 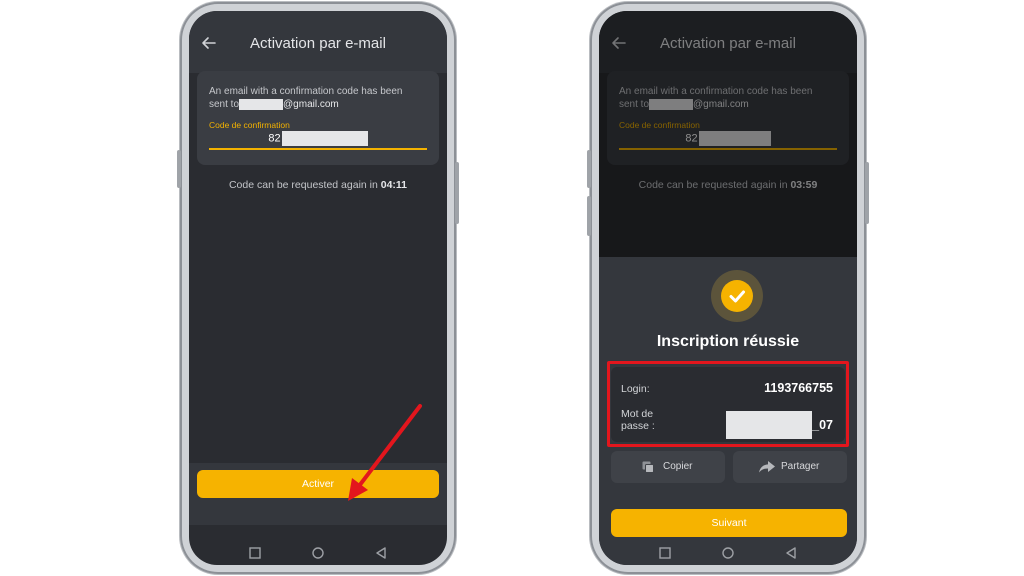 I want to click on code-input: 82, so click(x=318, y=140).